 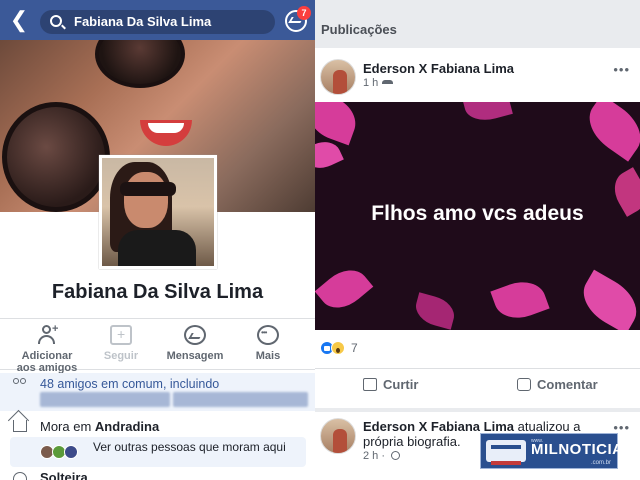 I want to click on friends-icon, so click(x=20, y=384).